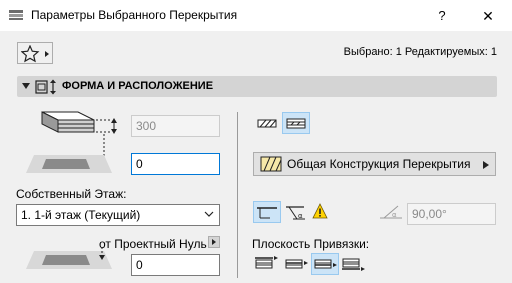 This screenshot has width=512, height=283. What do you see at coordinates (256, 15) in the screenshot?
I see `title-bar: Параметры Выбранного Перекрытия ? ✕` at bounding box center [256, 15].